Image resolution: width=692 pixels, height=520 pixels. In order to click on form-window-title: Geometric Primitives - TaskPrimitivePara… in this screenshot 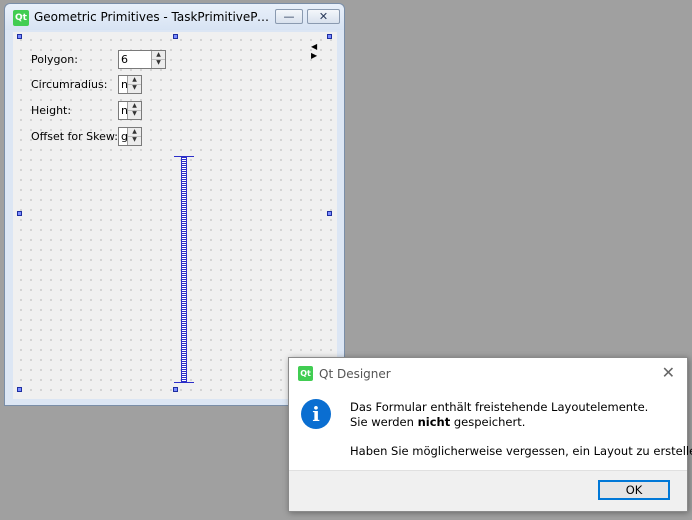, I will do `click(154, 17)`.